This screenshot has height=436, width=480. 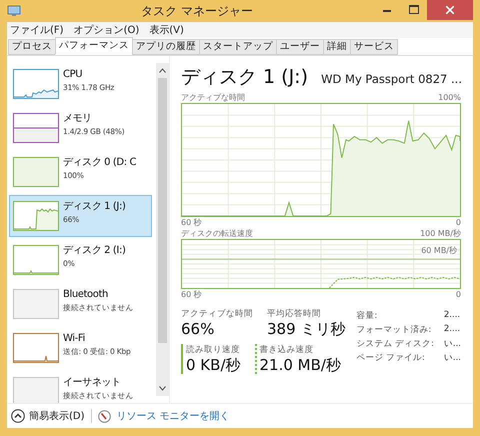 I want to click on menu-item: 表示(V), so click(x=166, y=30).